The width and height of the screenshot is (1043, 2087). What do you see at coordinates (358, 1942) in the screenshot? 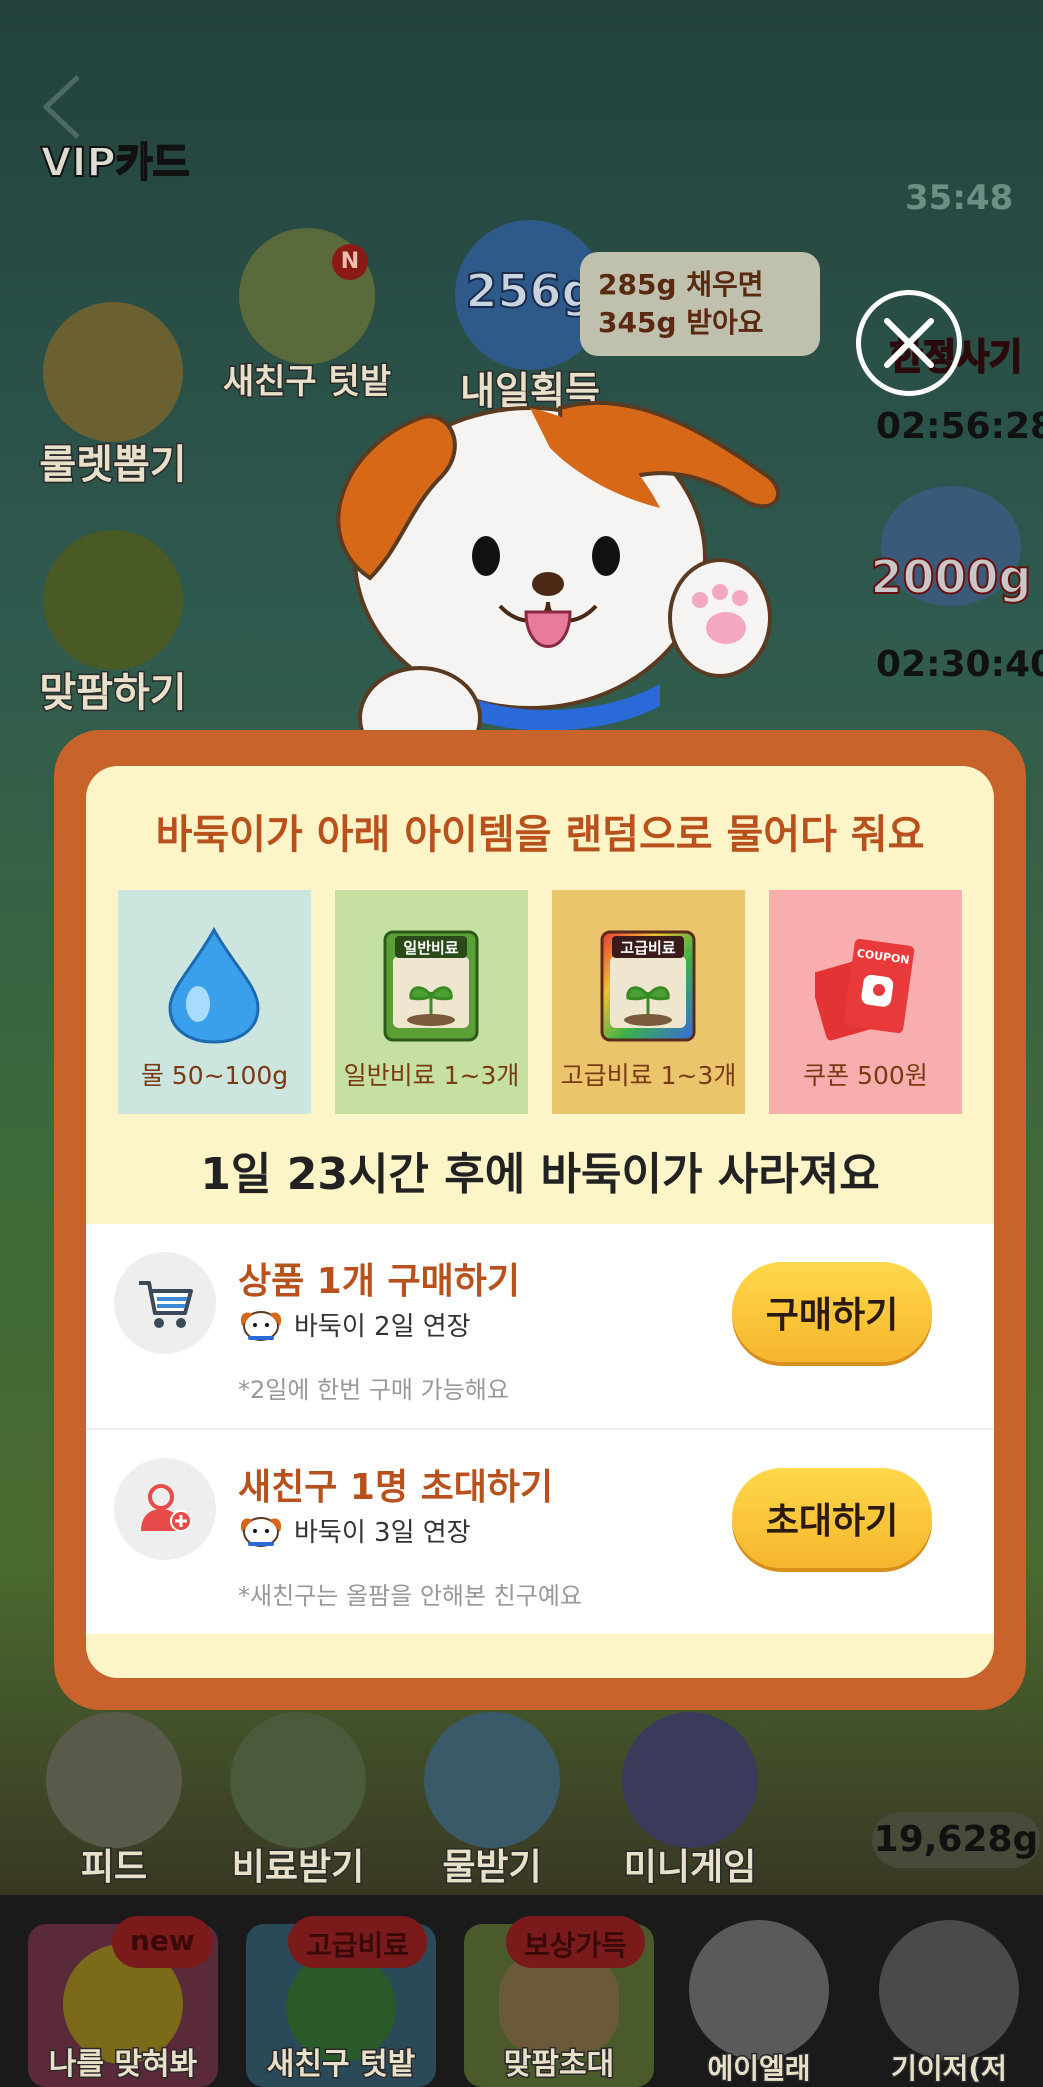
I see `tab-badge-premium: 고급비료` at bounding box center [358, 1942].